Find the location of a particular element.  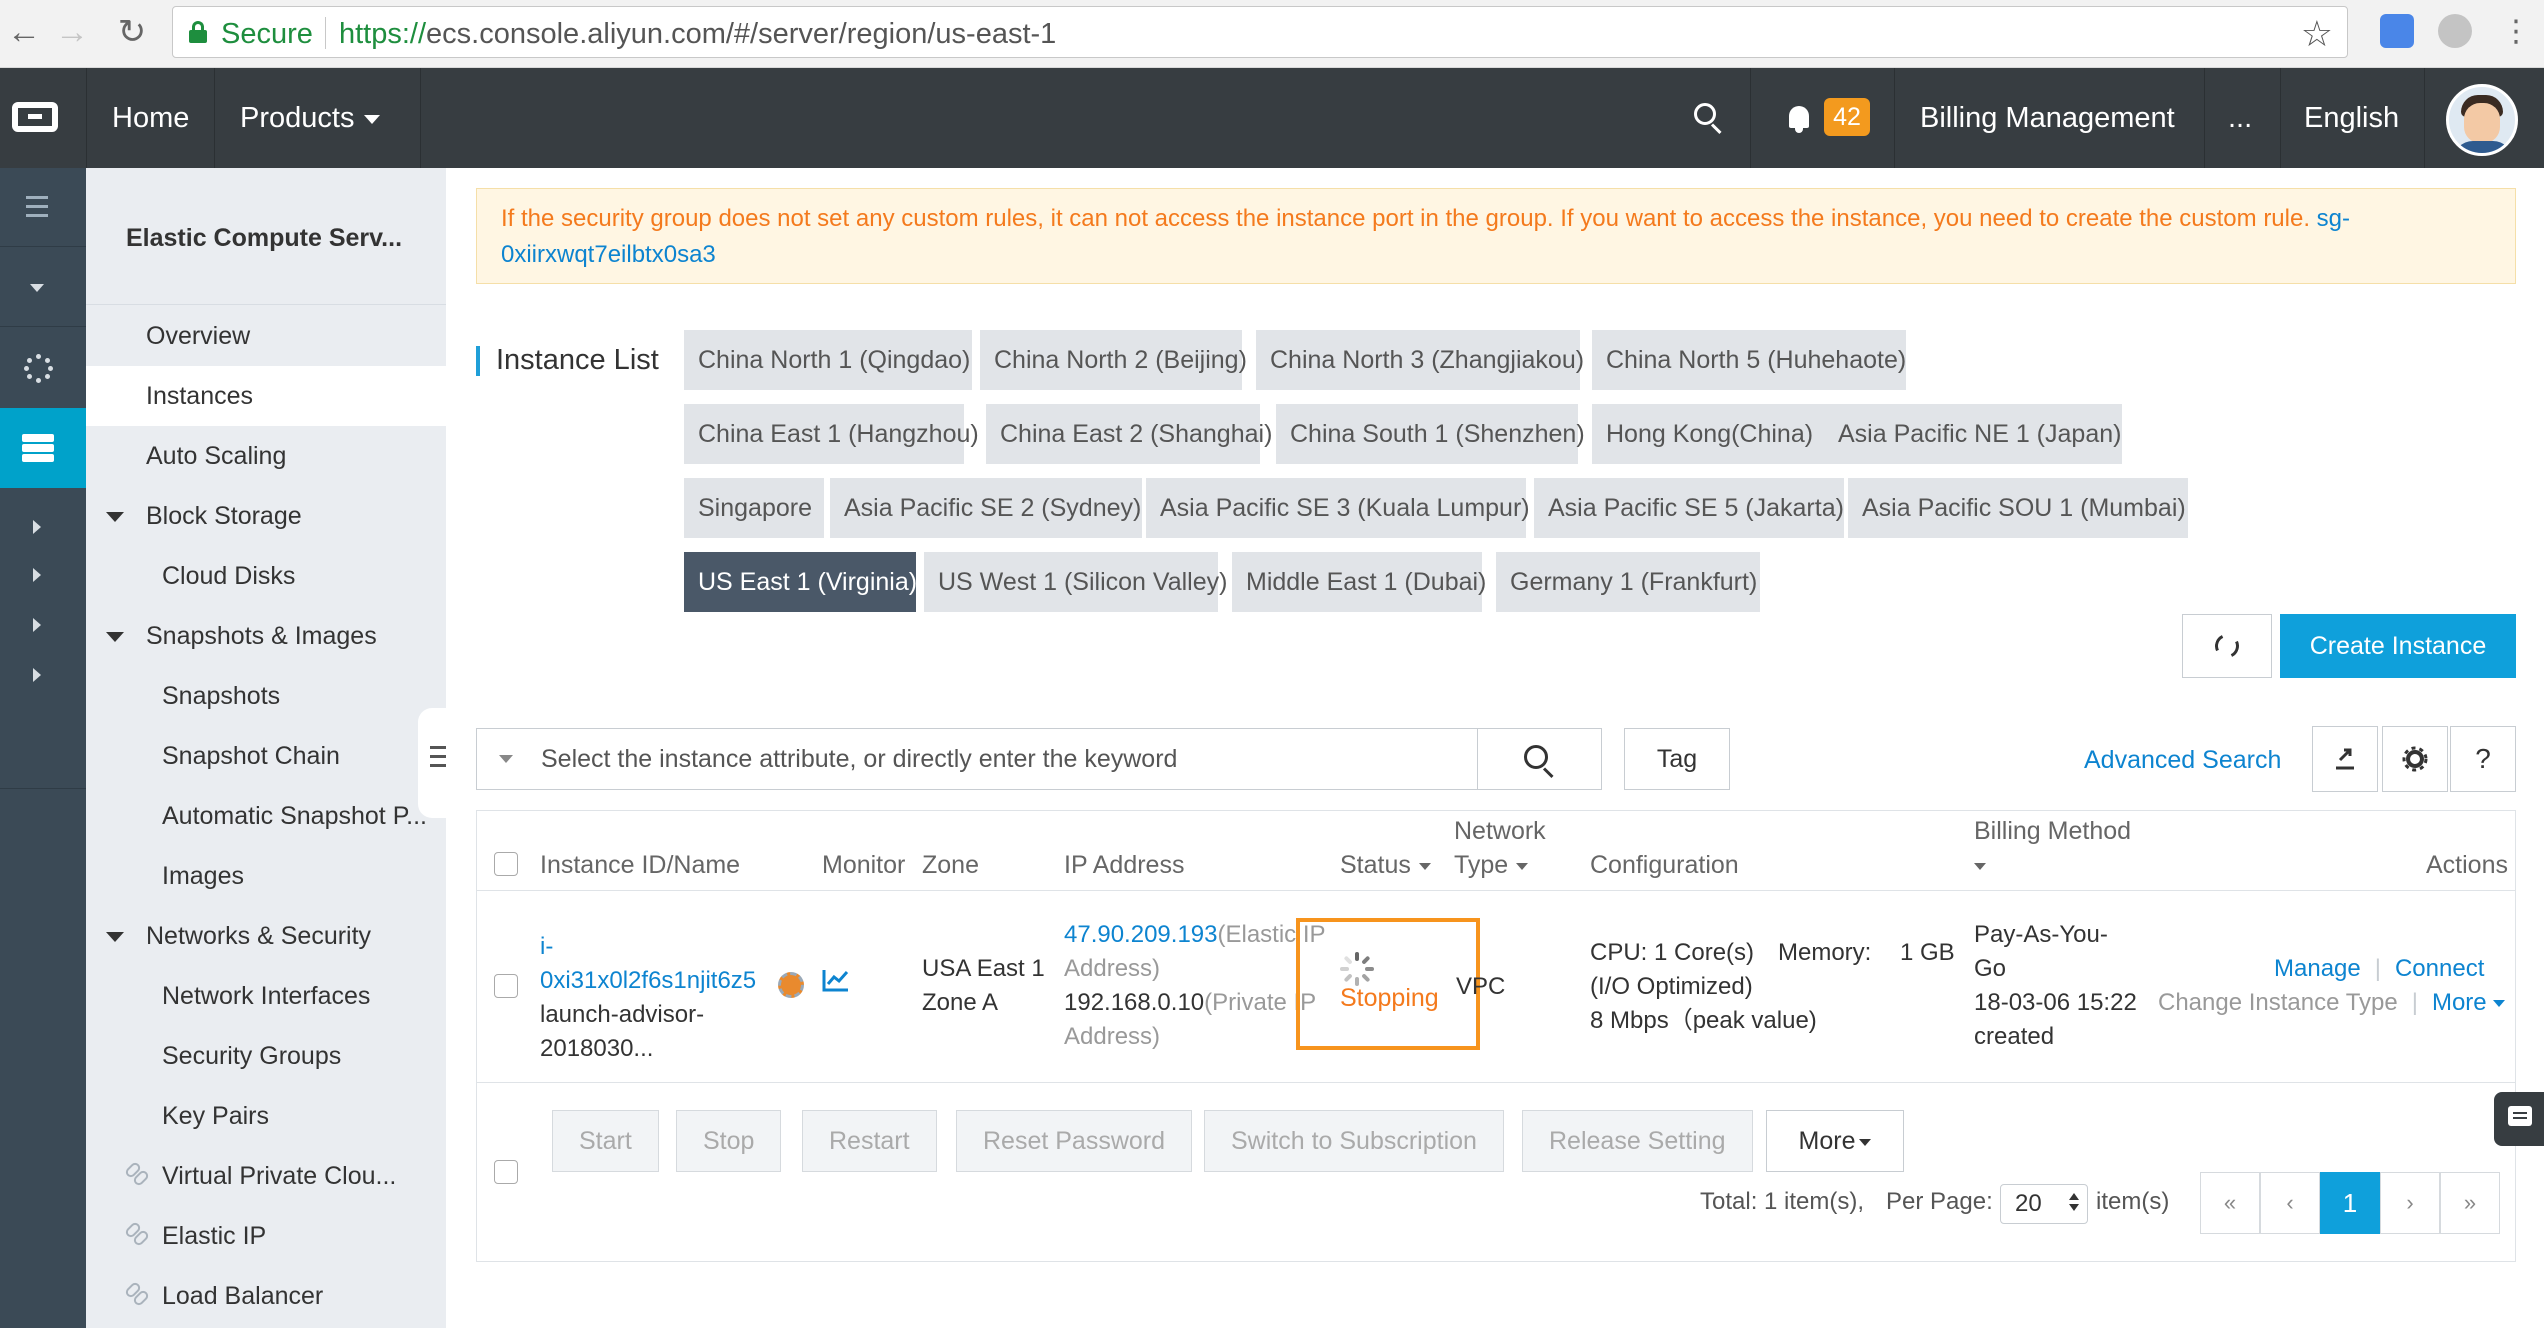

region-tab-china-north-5: China North 5 (Huhehaote) is located at coordinates (1749, 360).